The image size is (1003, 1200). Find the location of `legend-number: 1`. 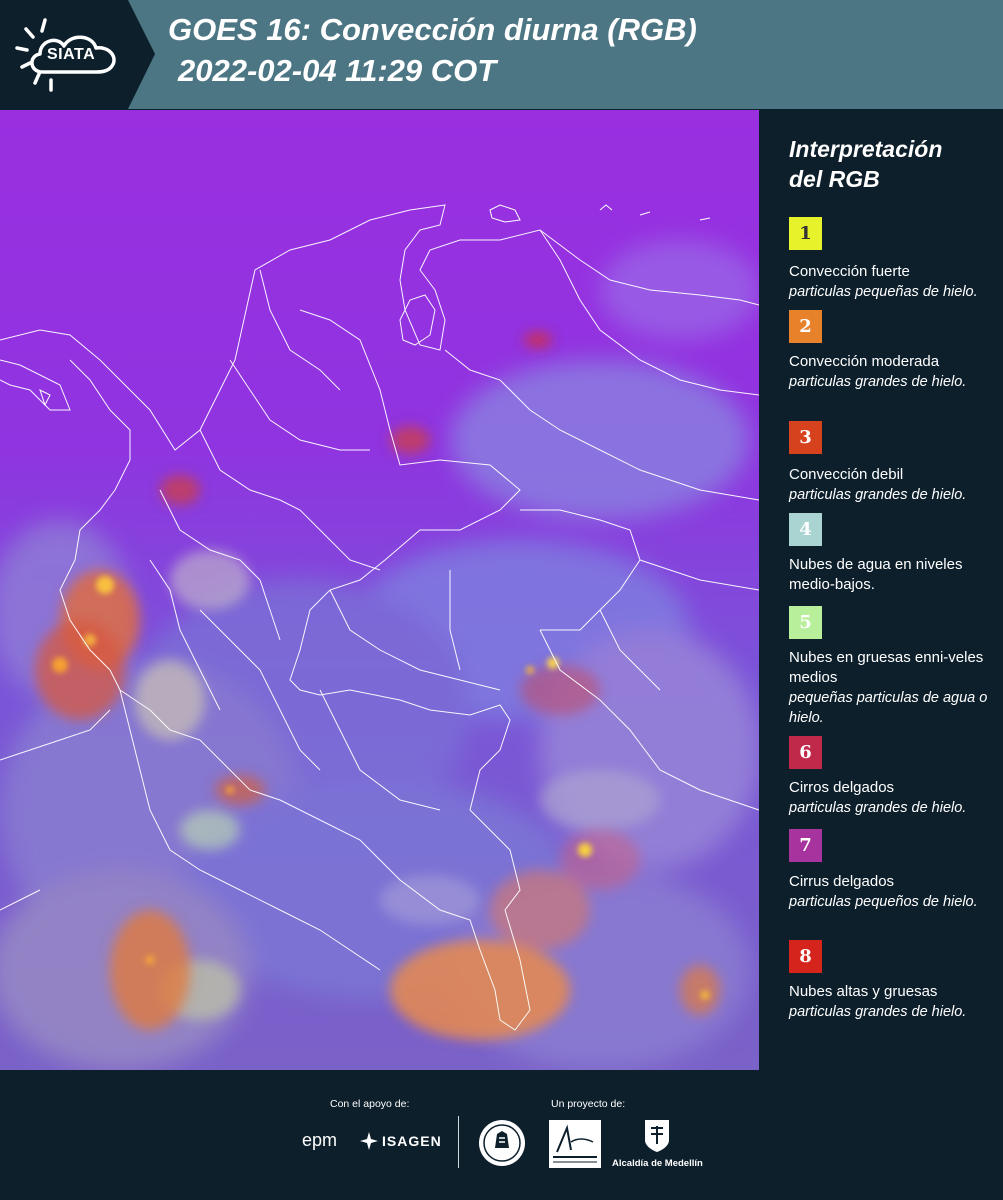

legend-number: 1 is located at coordinates (805, 233).